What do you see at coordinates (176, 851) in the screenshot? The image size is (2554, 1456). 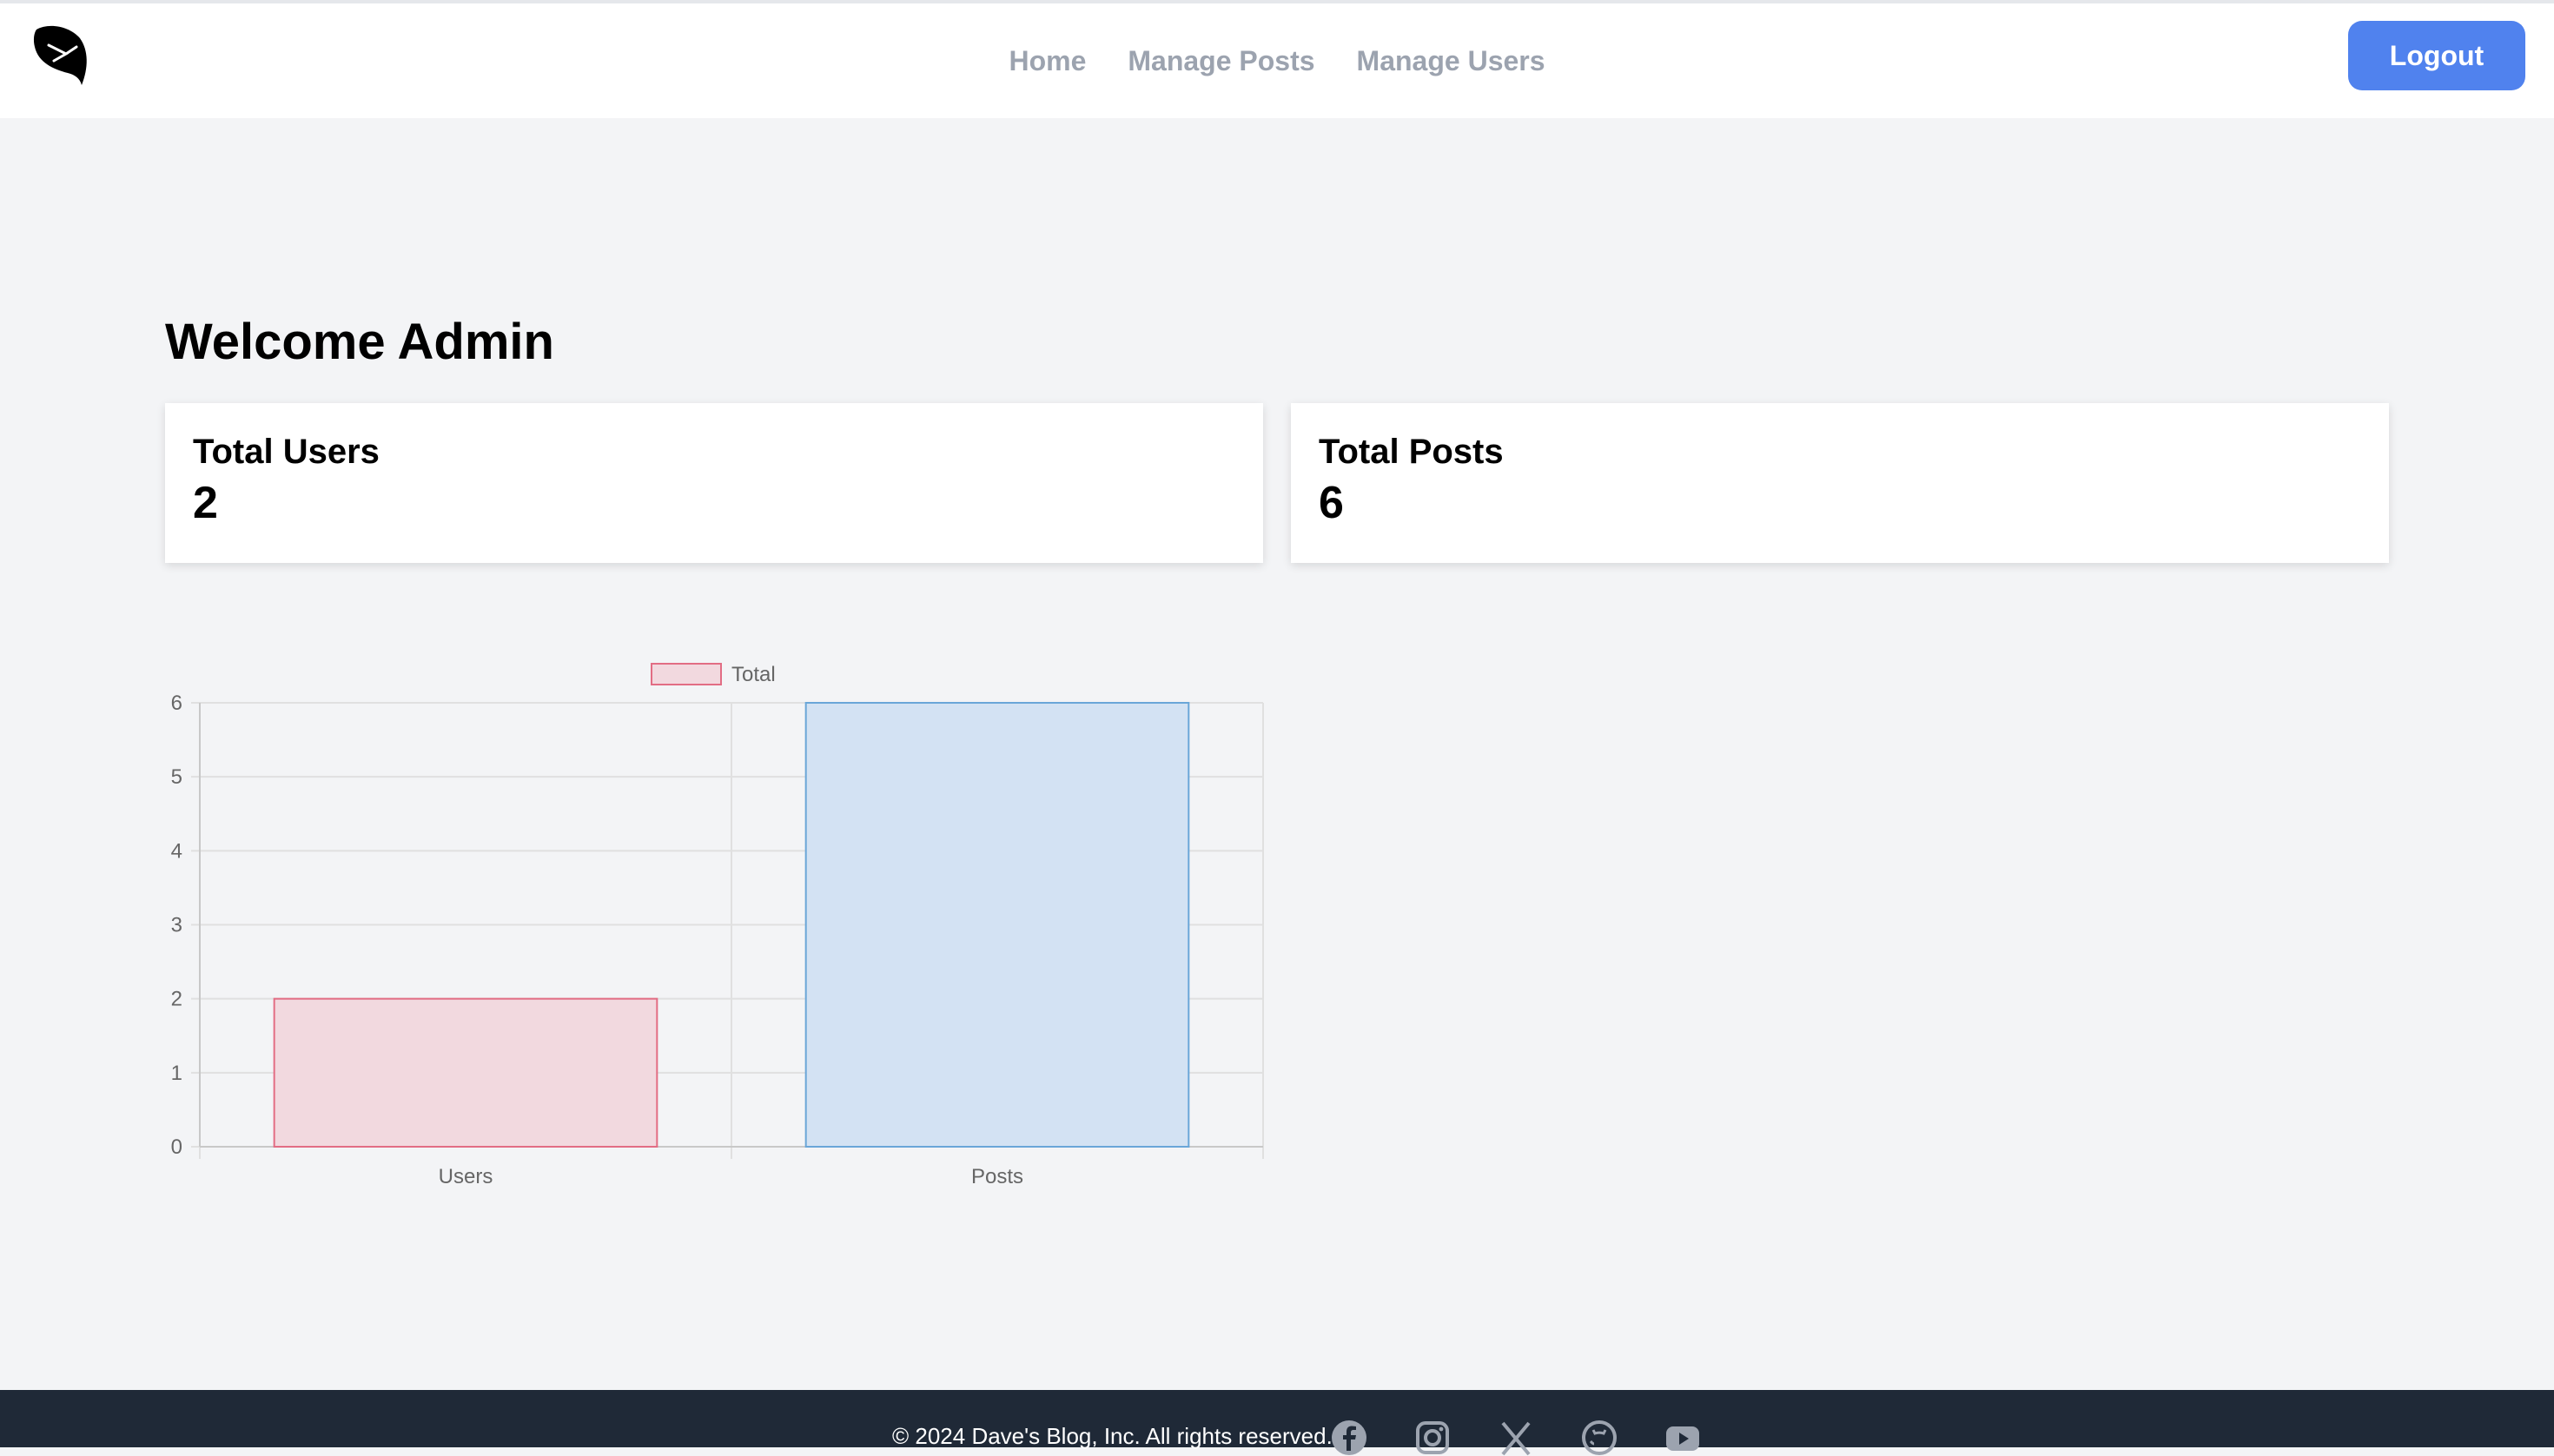 I see `y-tick-label: 4` at bounding box center [176, 851].